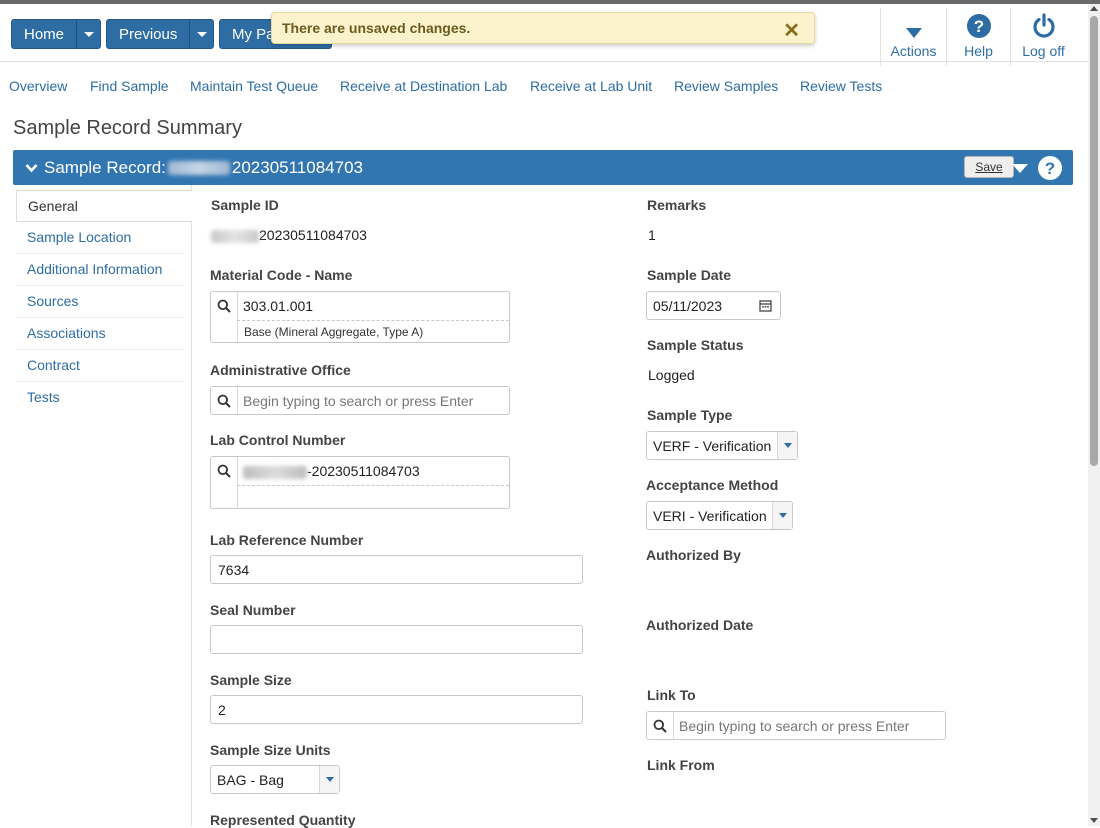  What do you see at coordinates (841, 86) in the screenshot?
I see `tab-review-tests: Review Tests` at bounding box center [841, 86].